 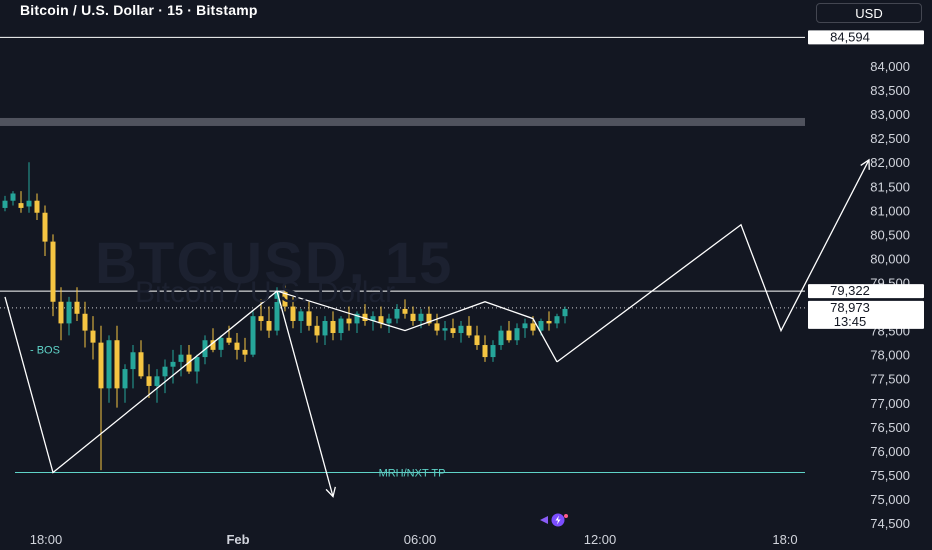 I want to click on y-tick-label: 75,000, so click(x=890, y=499).